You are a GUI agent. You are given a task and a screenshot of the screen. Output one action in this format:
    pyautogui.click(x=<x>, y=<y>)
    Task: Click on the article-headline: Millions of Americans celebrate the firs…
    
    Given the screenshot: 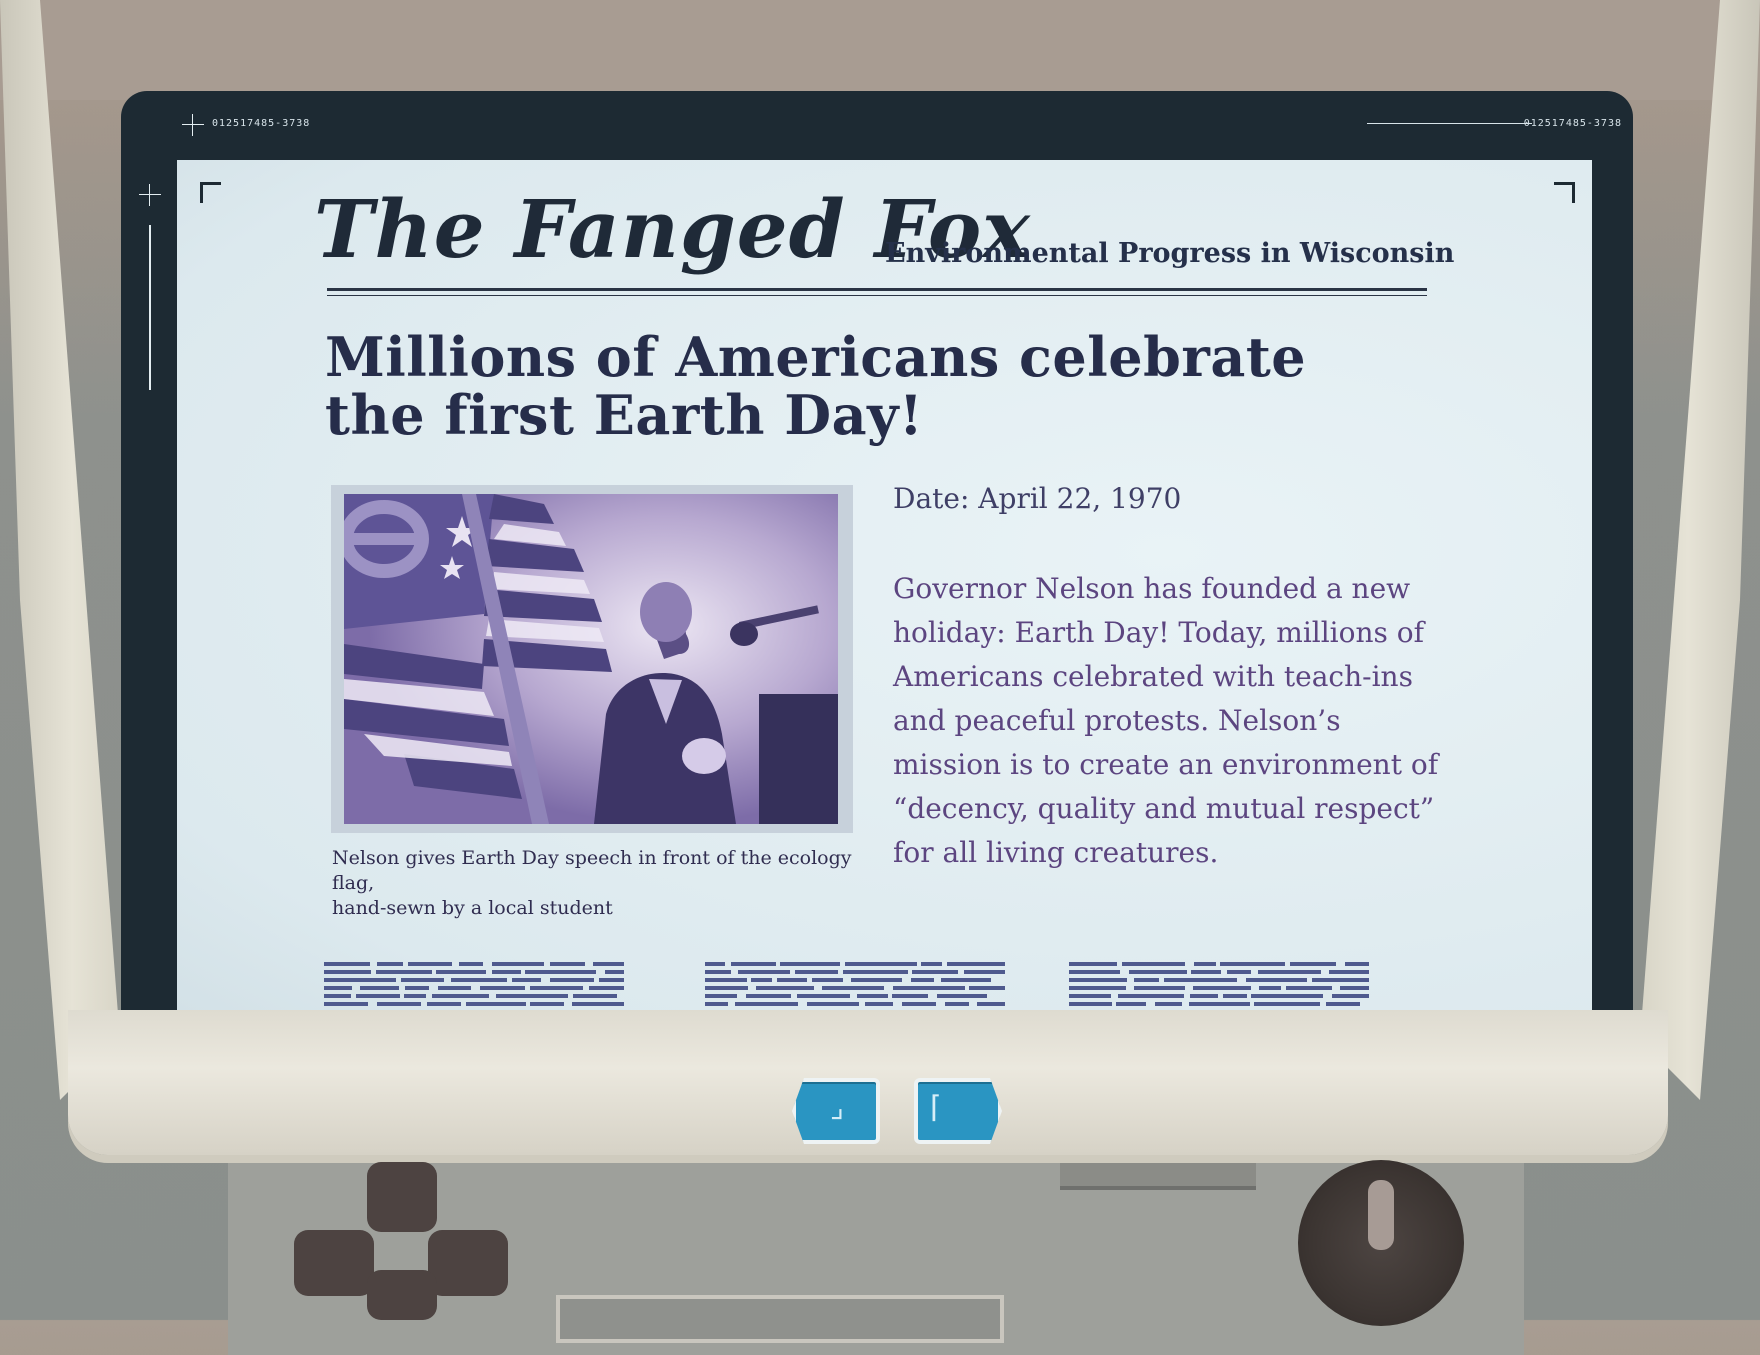 What is the action you would take?
    pyautogui.click(x=850, y=386)
    